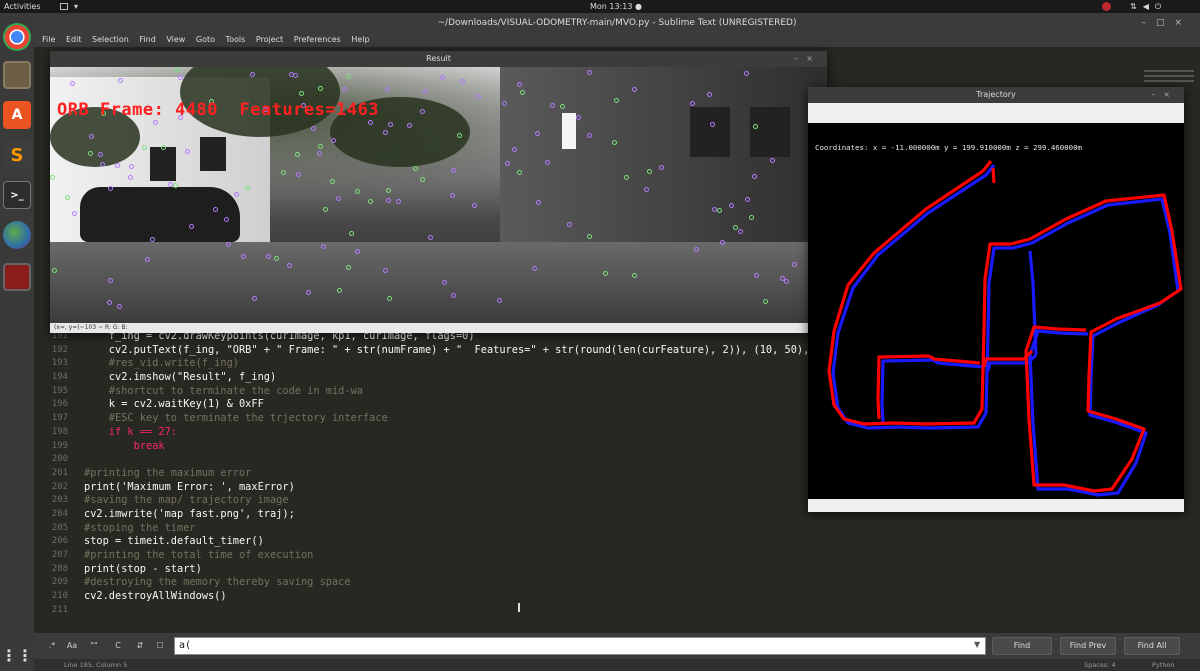 The width and height of the screenshot is (1200, 671). What do you see at coordinates (17, 655) in the screenshot?
I see `show-applications-icon: ⋮⋮` at bounding box center [17, 655].